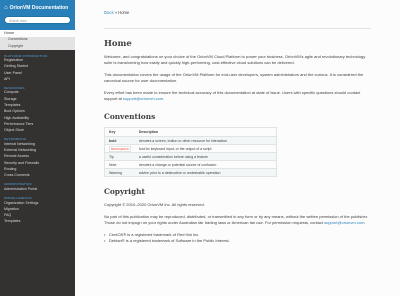 The width and height of the screenshot is (400, 296). Describe the element at coordinates (113, 140) in the screenshot. I see `key-bold: bold` at that location.